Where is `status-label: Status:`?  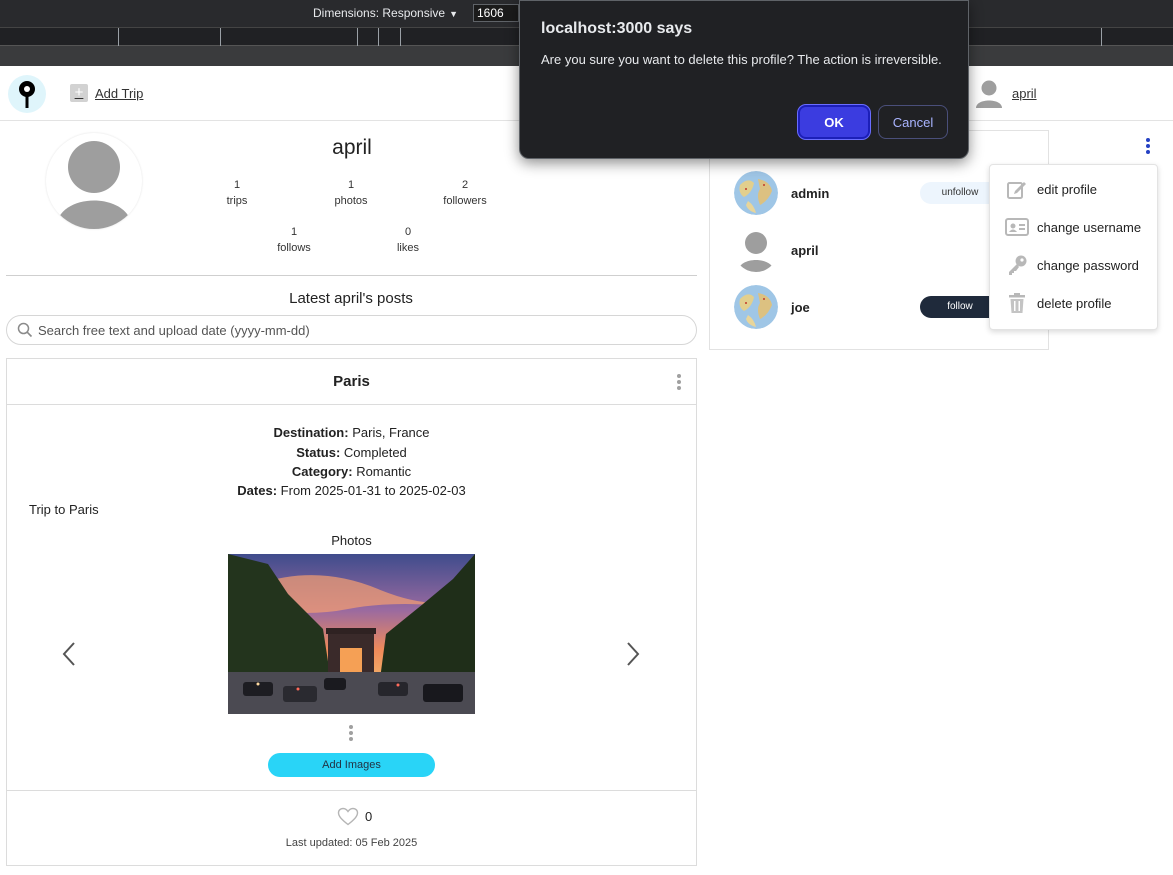
status-label: Status: is located at coordinates (318, 452).